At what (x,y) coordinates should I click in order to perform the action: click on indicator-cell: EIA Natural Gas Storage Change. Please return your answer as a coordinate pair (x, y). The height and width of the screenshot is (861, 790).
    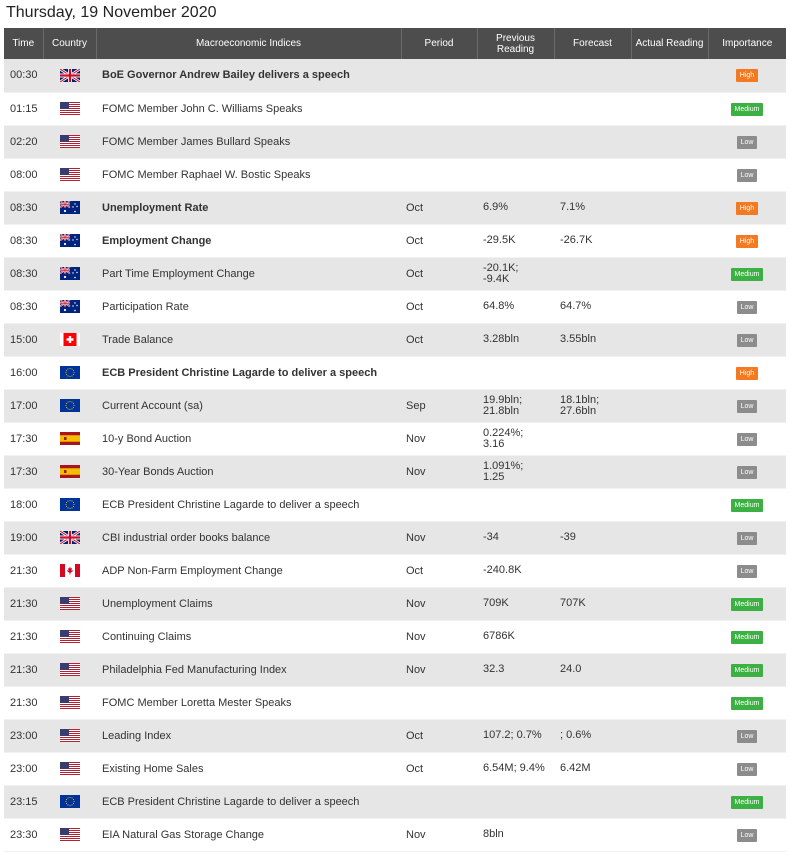
    Looking at the image, I should click on (248, 835).